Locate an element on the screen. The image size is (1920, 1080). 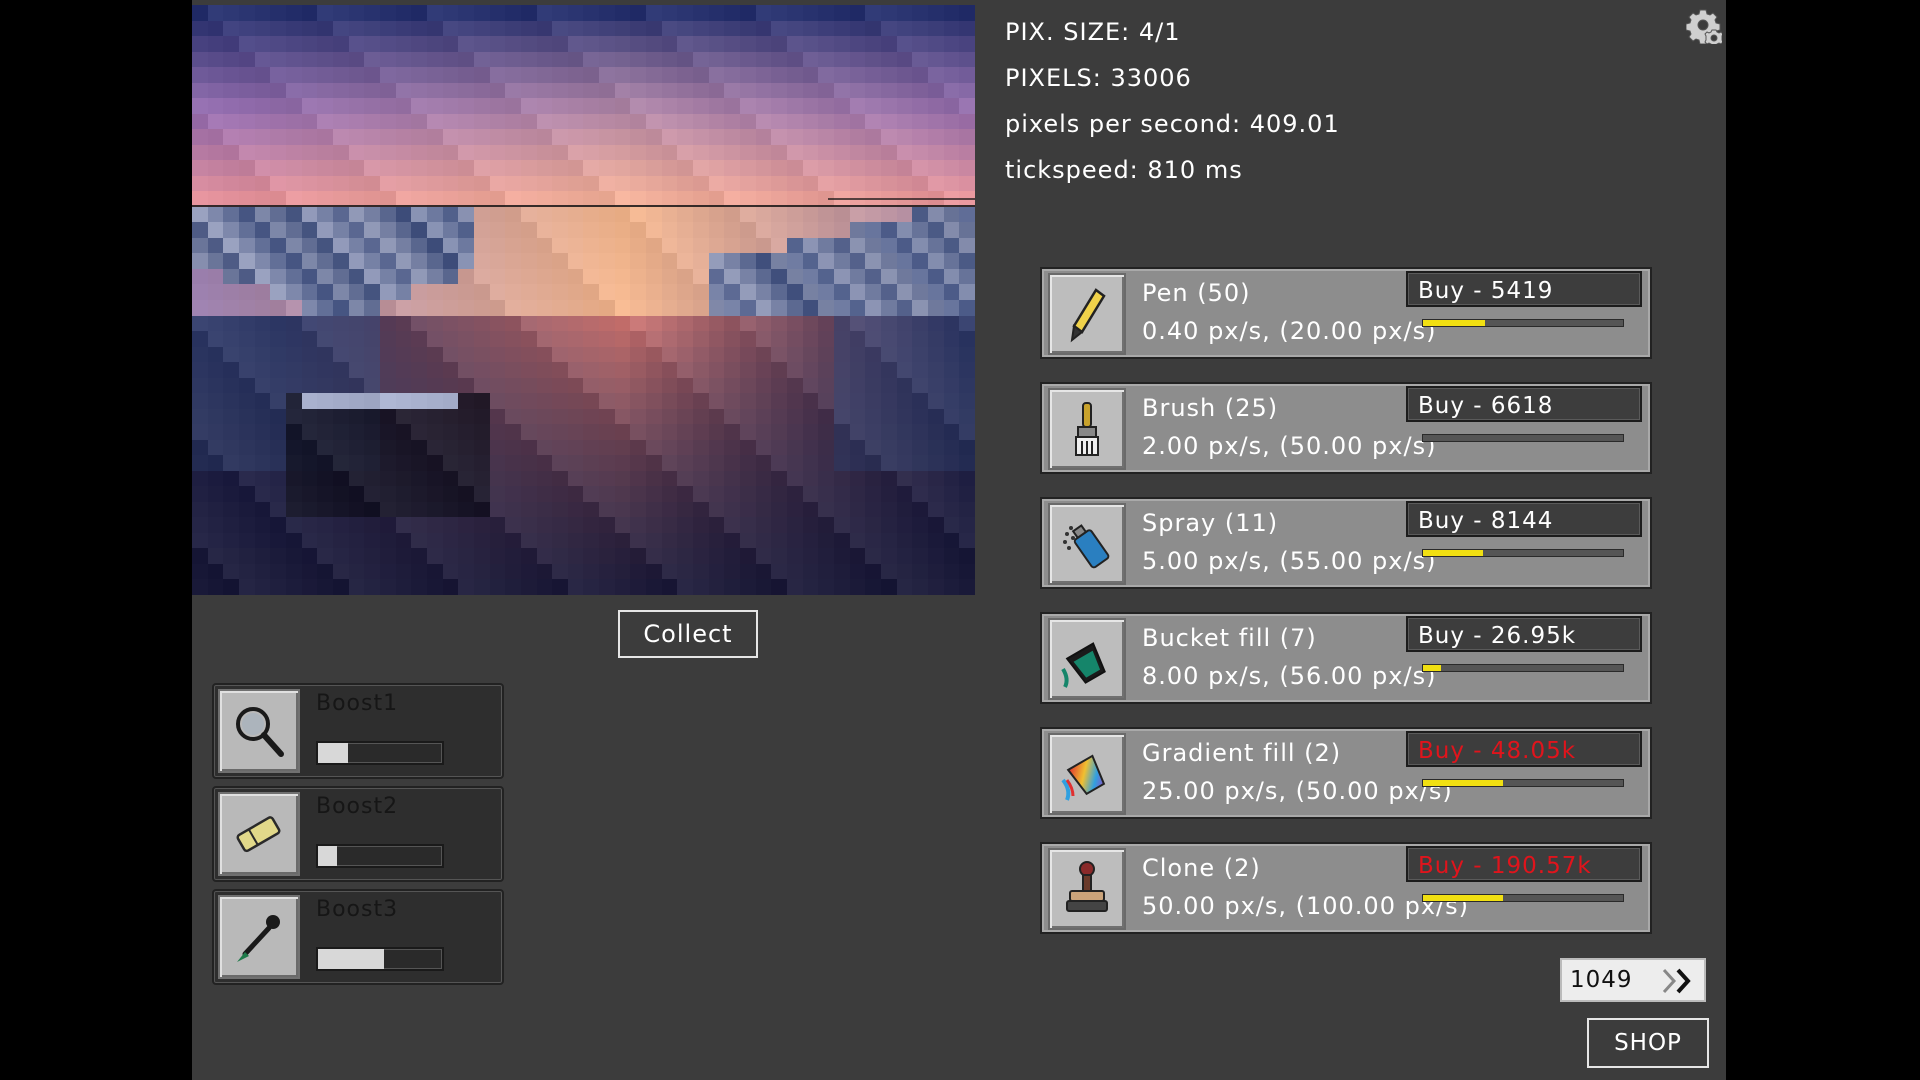
clone-stamp-icon is located at coordinates (1087, 889).